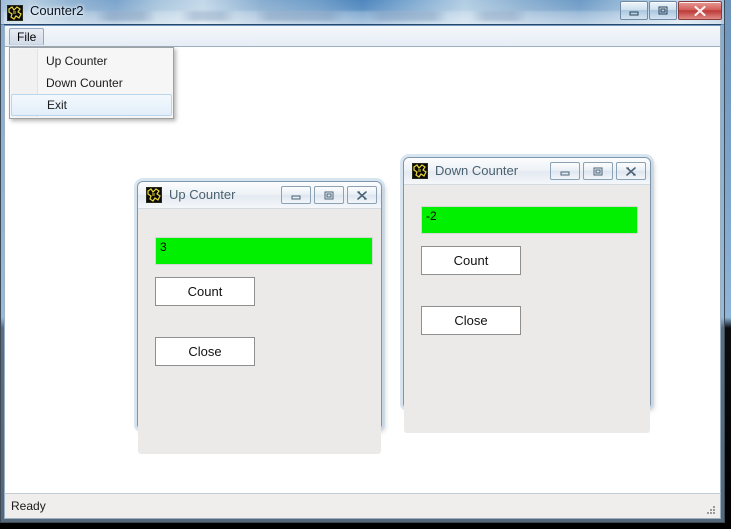 The image size is (731, 529). What do you see at coordinates (711, 510) in the screenshot?
I see `resize-grip-icon` at bounding box center [711, 510].